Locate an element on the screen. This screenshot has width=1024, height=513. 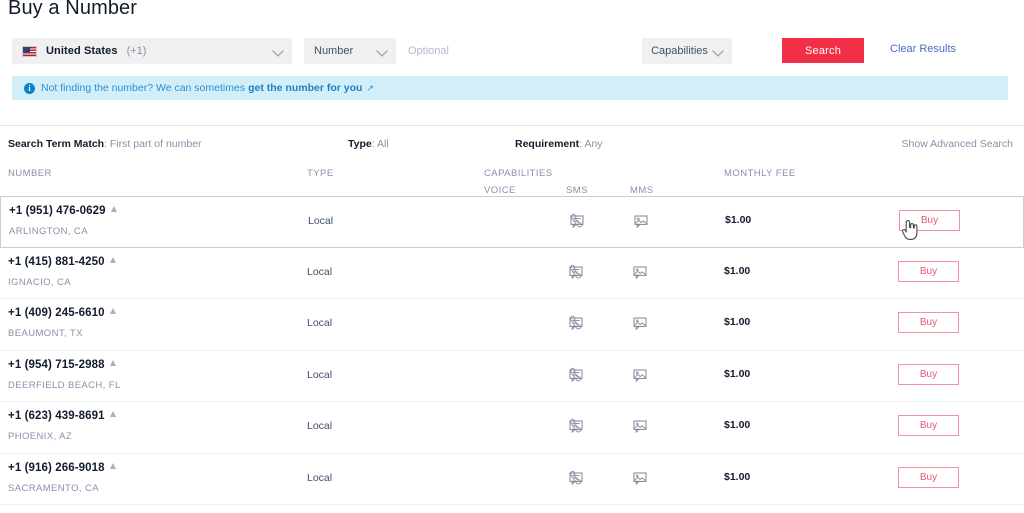
type-summary: Type: All is located at coordinates (368, 144).